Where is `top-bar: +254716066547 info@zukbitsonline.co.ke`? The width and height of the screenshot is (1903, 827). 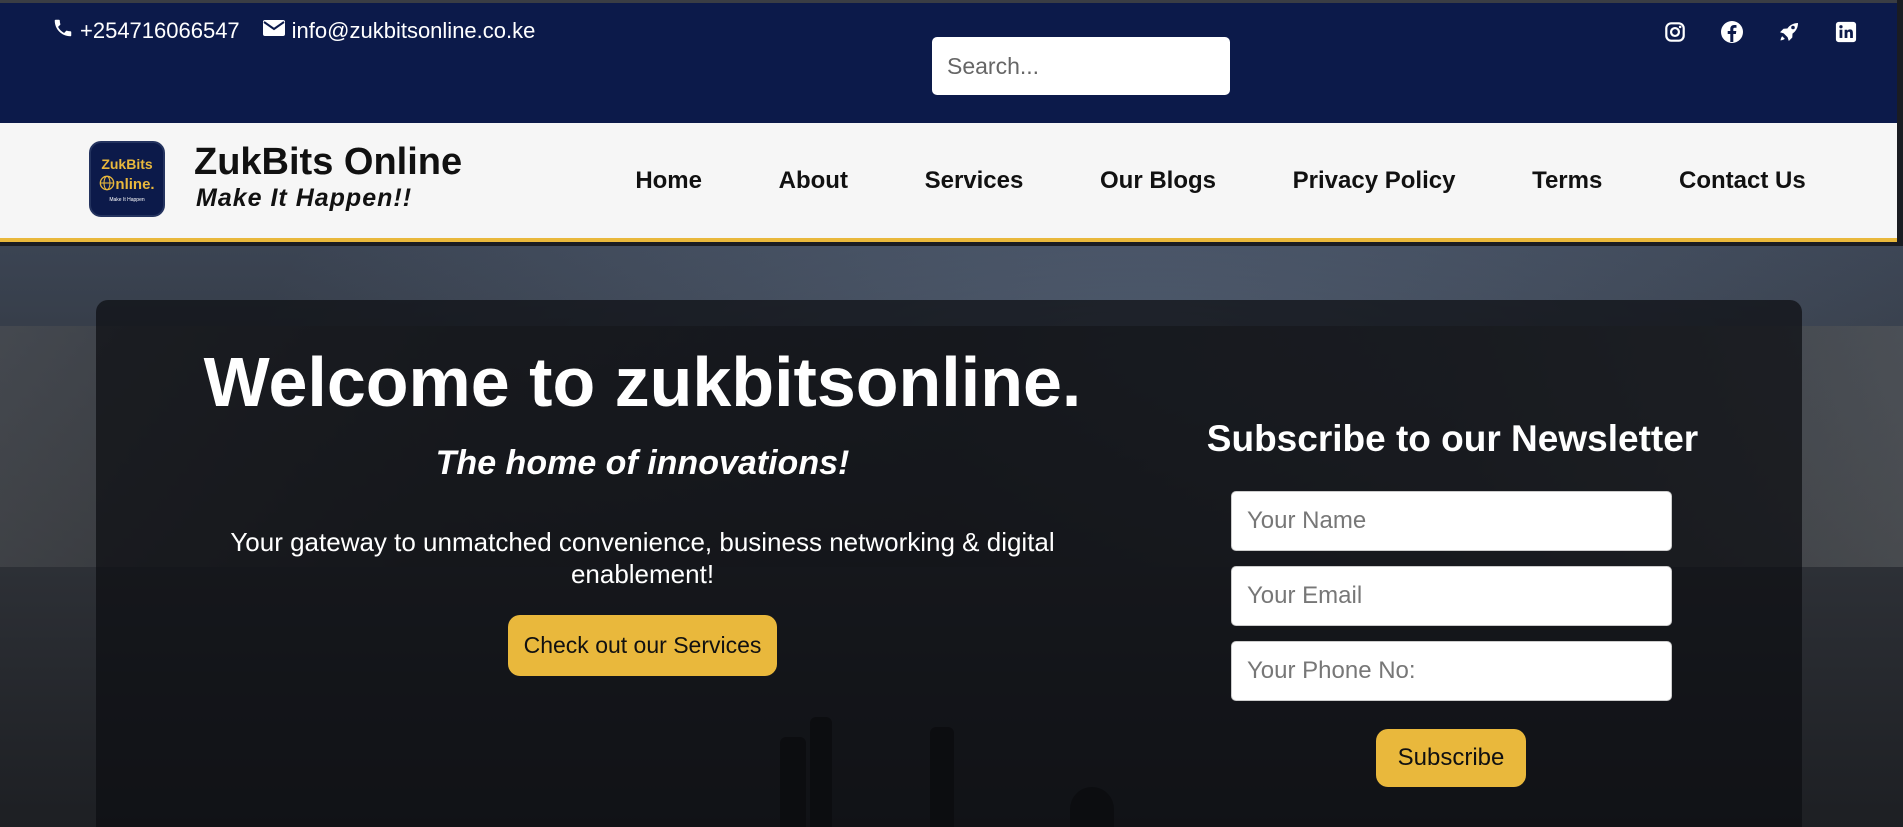
top-bar: +254716066547 info@zukbitsonline.co.ke is located at coordinates (948, 61).